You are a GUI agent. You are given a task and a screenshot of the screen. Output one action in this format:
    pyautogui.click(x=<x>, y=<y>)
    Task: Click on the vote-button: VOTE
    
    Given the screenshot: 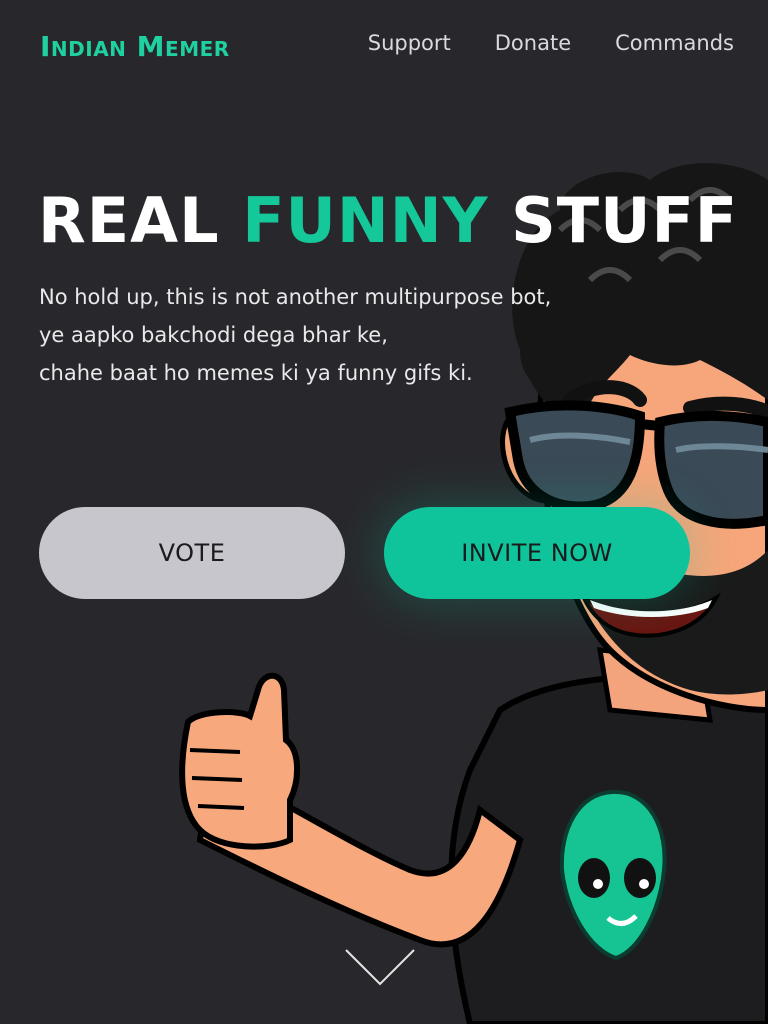 What is the action you would take?
    pyautogui.click(x=192, y=553)
    